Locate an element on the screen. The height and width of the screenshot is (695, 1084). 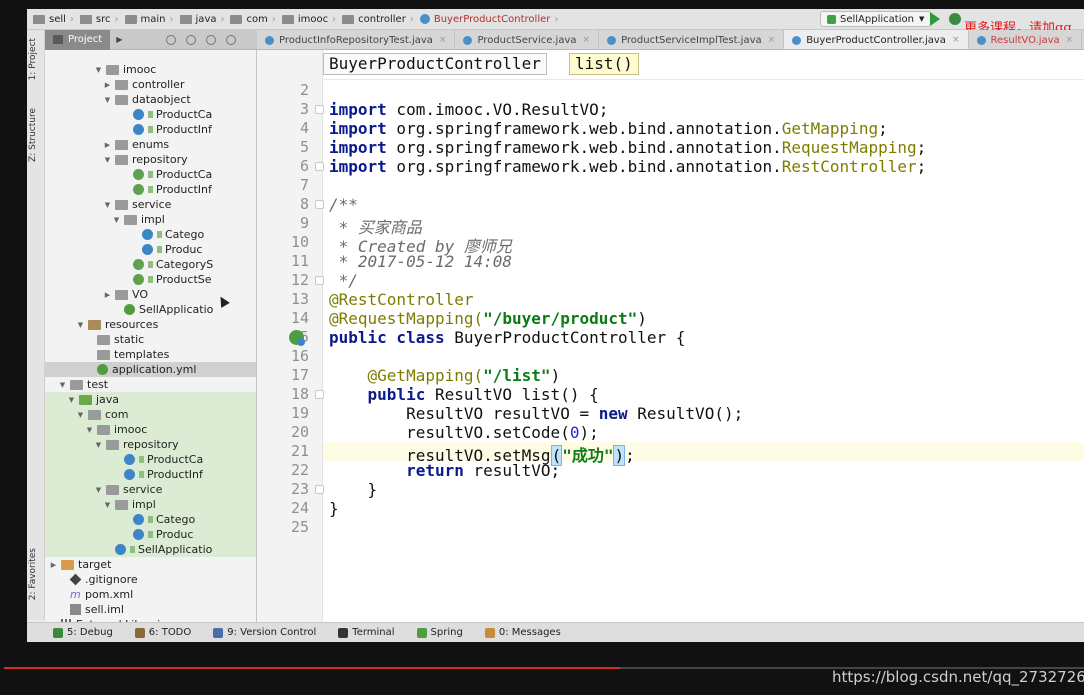
breadcrumb-item: main › is located at coordinates (151, 19).